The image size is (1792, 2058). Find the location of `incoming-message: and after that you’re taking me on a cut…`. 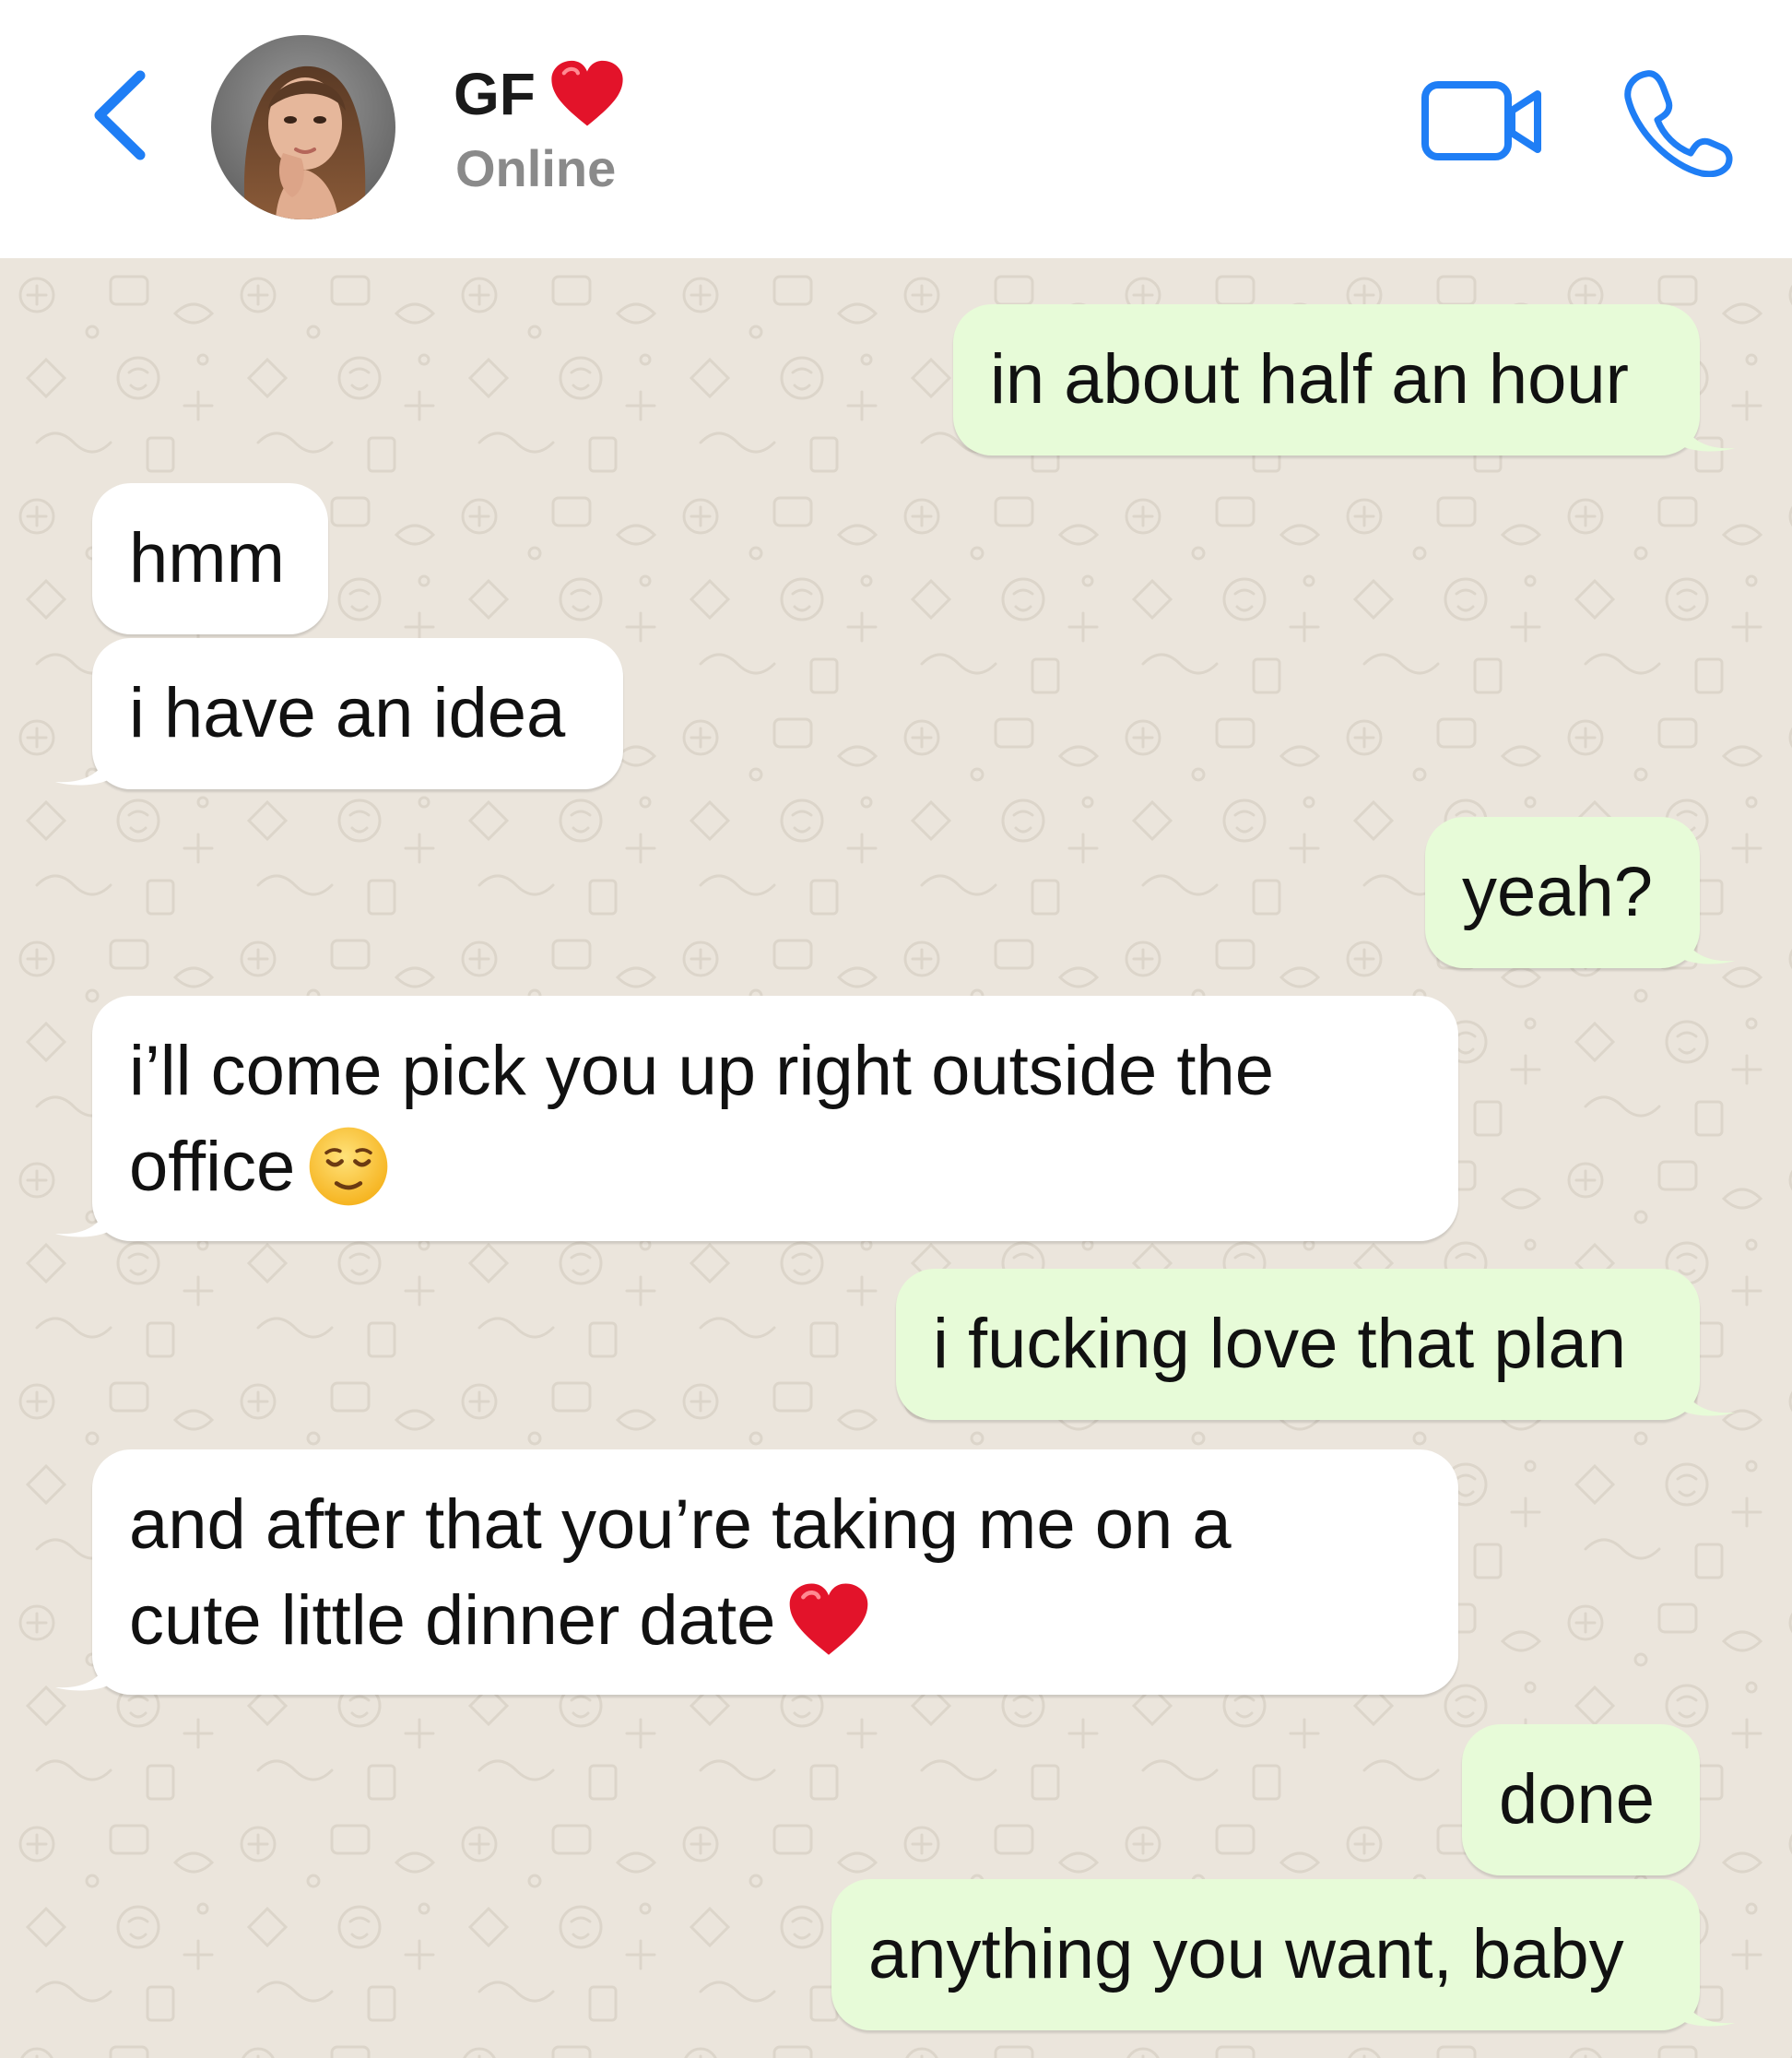

incoming-message: and after that you’re taking me on a cut… is located at coordinates (775, 1572).